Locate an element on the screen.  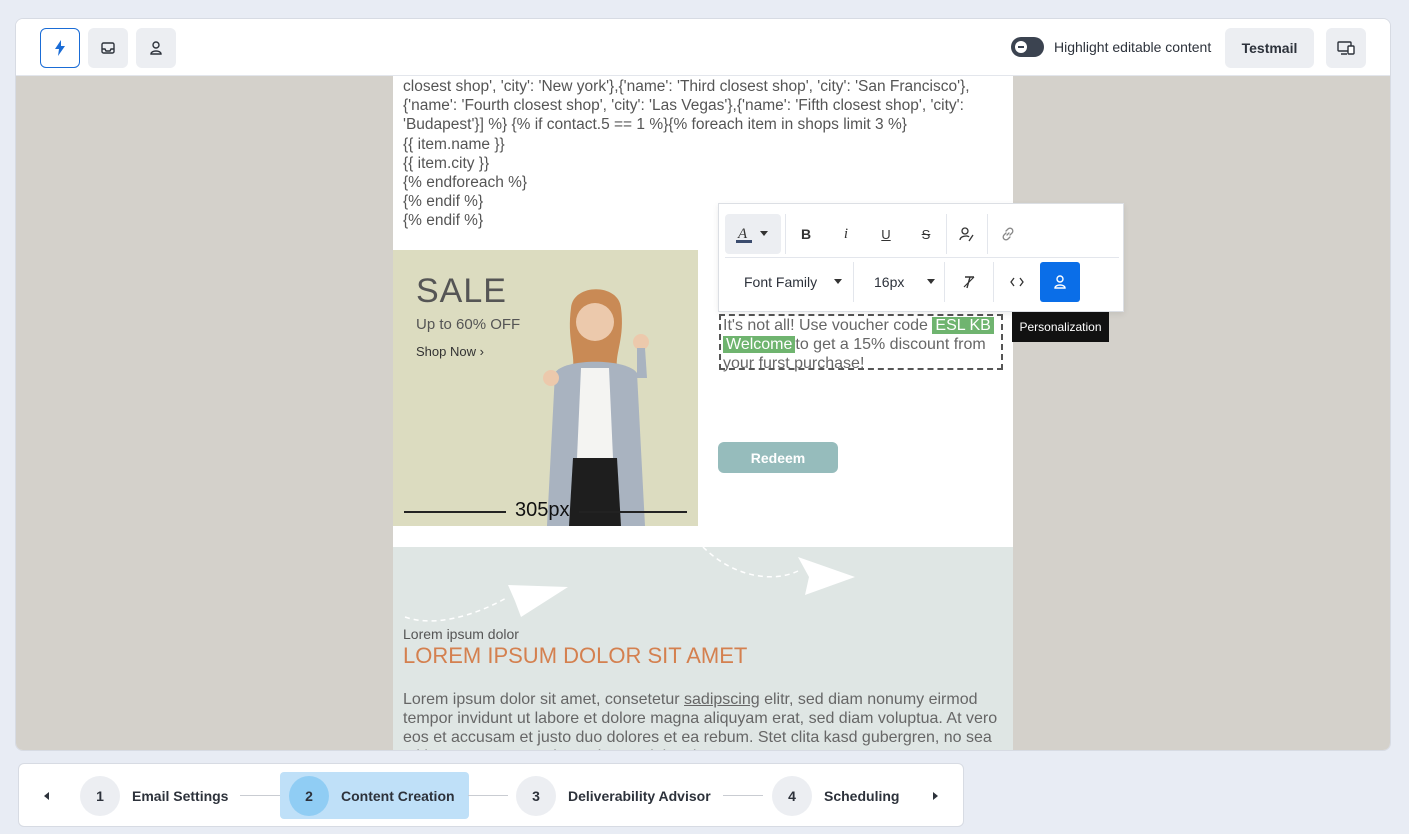
text-format-toolbar: A B i U S Font Family 16px is located at coordinates (921, 257).